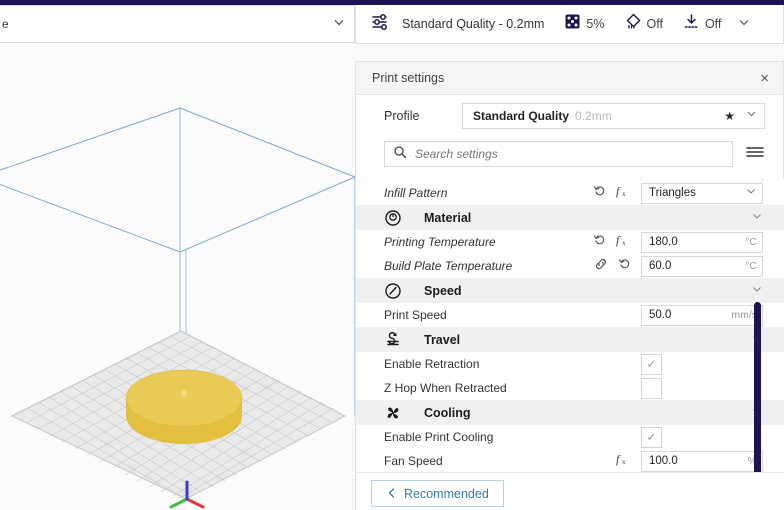 This screenshot has height=510, width=784. I want to click on hamburger-menu-icon, so click(755, 154).